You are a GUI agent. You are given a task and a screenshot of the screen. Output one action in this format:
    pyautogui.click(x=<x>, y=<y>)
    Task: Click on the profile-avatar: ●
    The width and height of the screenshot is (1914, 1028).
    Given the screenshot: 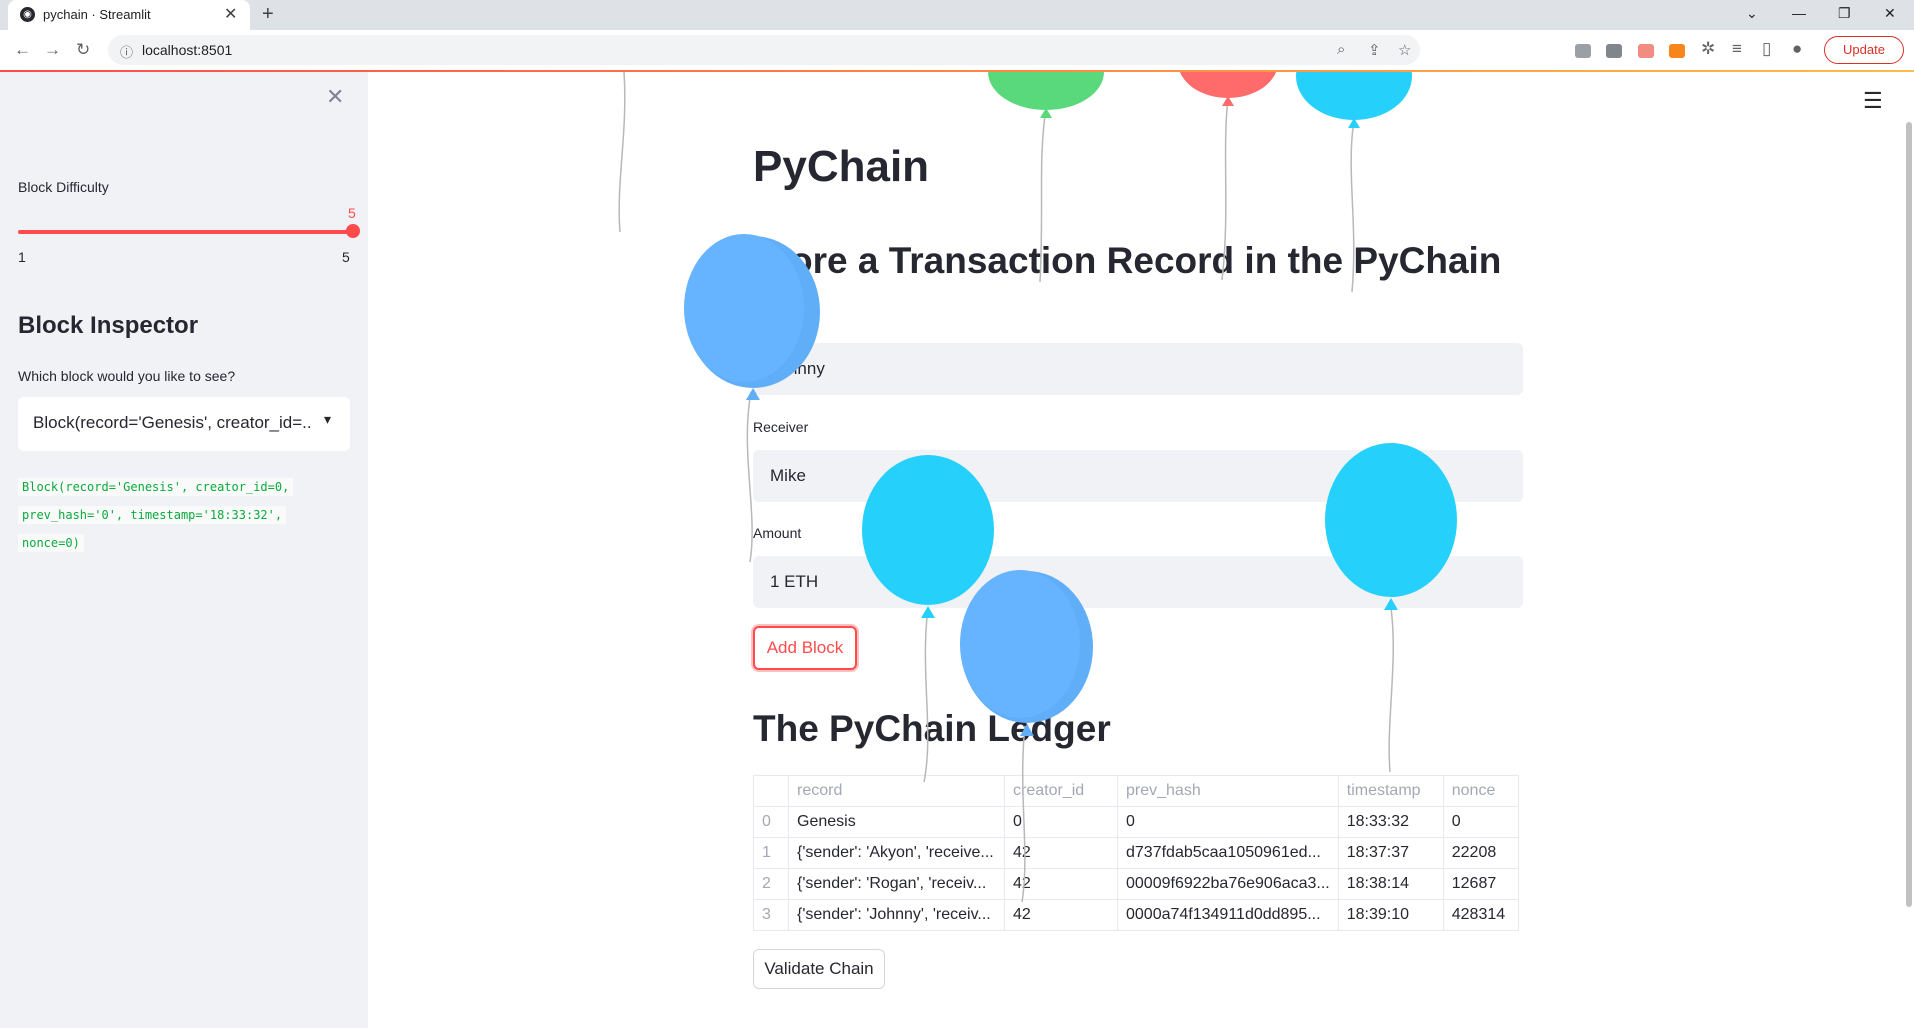 What is the action you would take?
    pyautogui.click(x=1797, y=49)
    